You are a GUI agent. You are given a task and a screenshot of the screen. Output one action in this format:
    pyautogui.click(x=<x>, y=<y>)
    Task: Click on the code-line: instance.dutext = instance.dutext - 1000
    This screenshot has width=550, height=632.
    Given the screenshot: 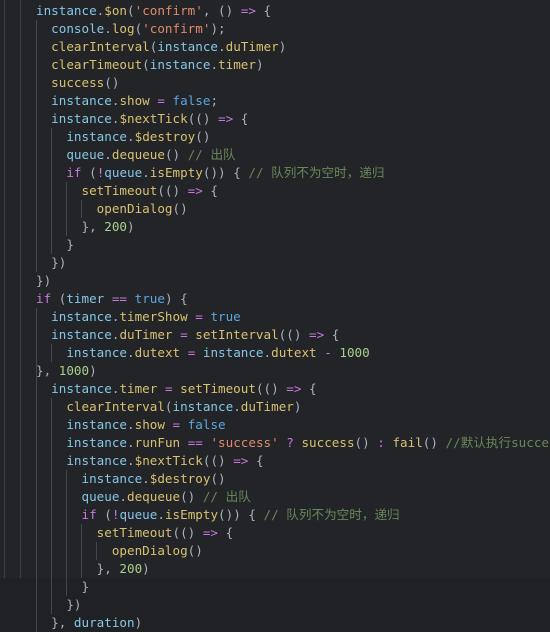 What is the action you would take?
    pyautogui.click(x=275, y=353)
    